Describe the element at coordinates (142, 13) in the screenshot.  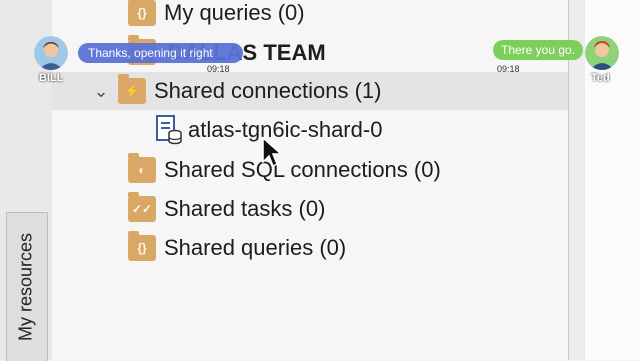
I see `queries-folder-icon: {}` at that location.